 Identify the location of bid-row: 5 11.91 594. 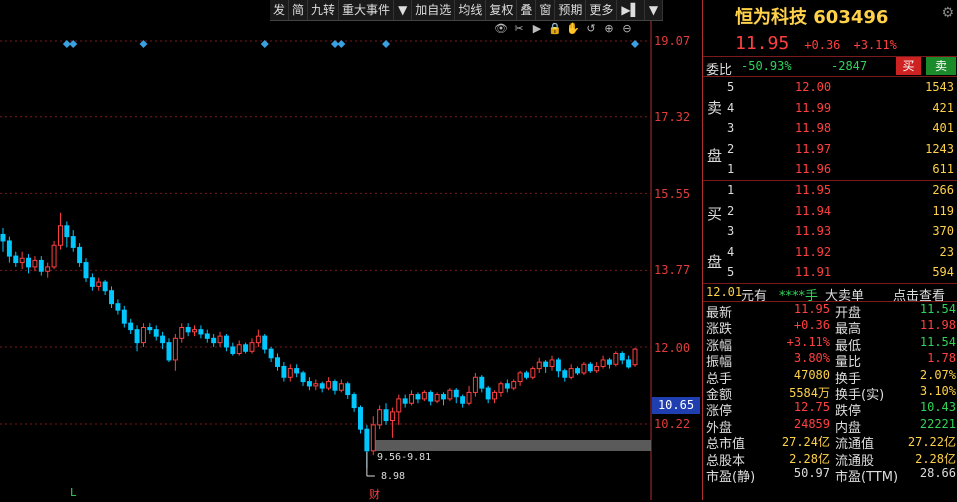
(830, 272).